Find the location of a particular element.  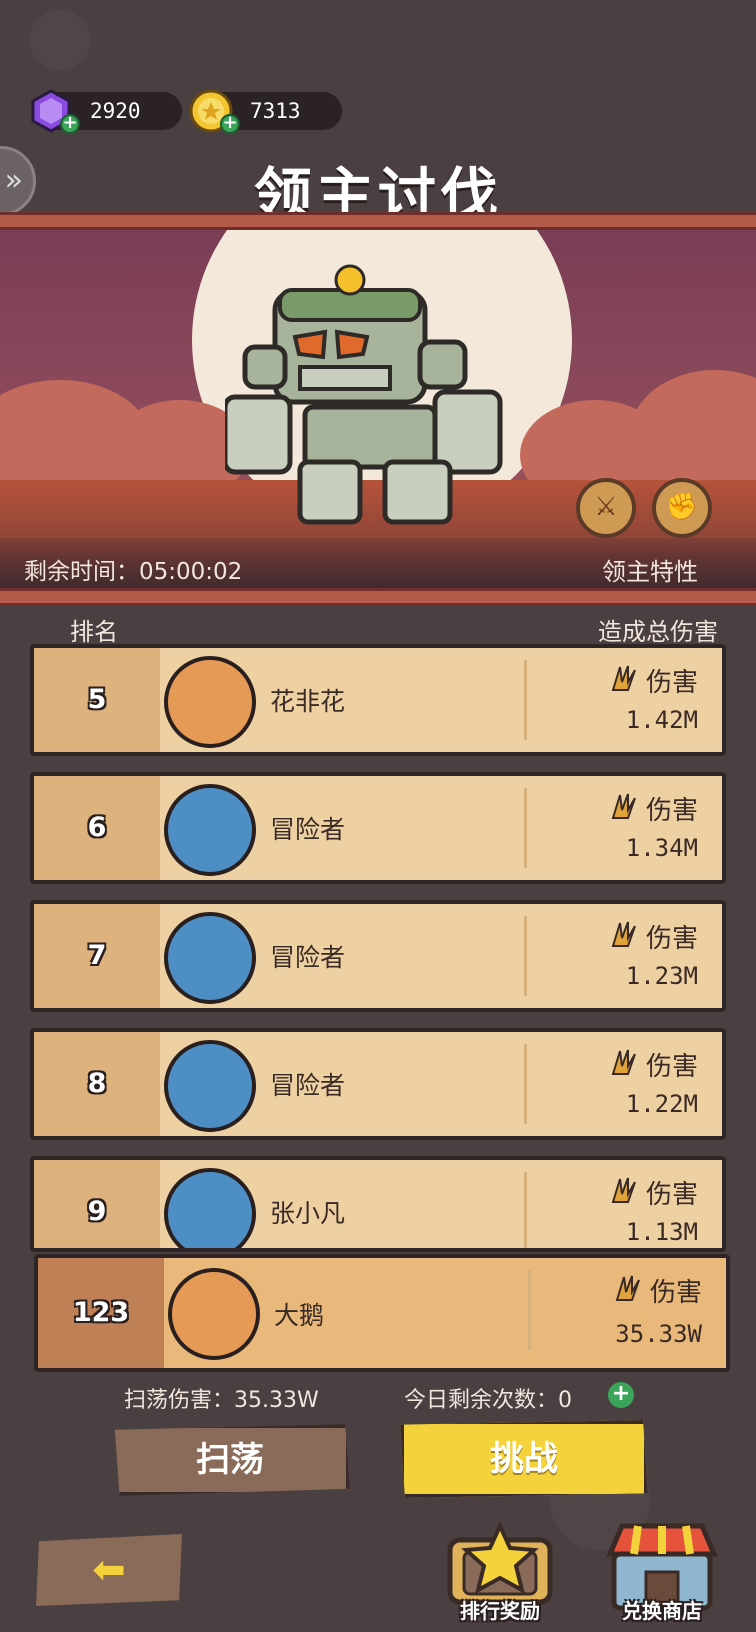

my-ranking-row: 123 大鹅 伤害 35.33W is located at coordinates (382, 1313).